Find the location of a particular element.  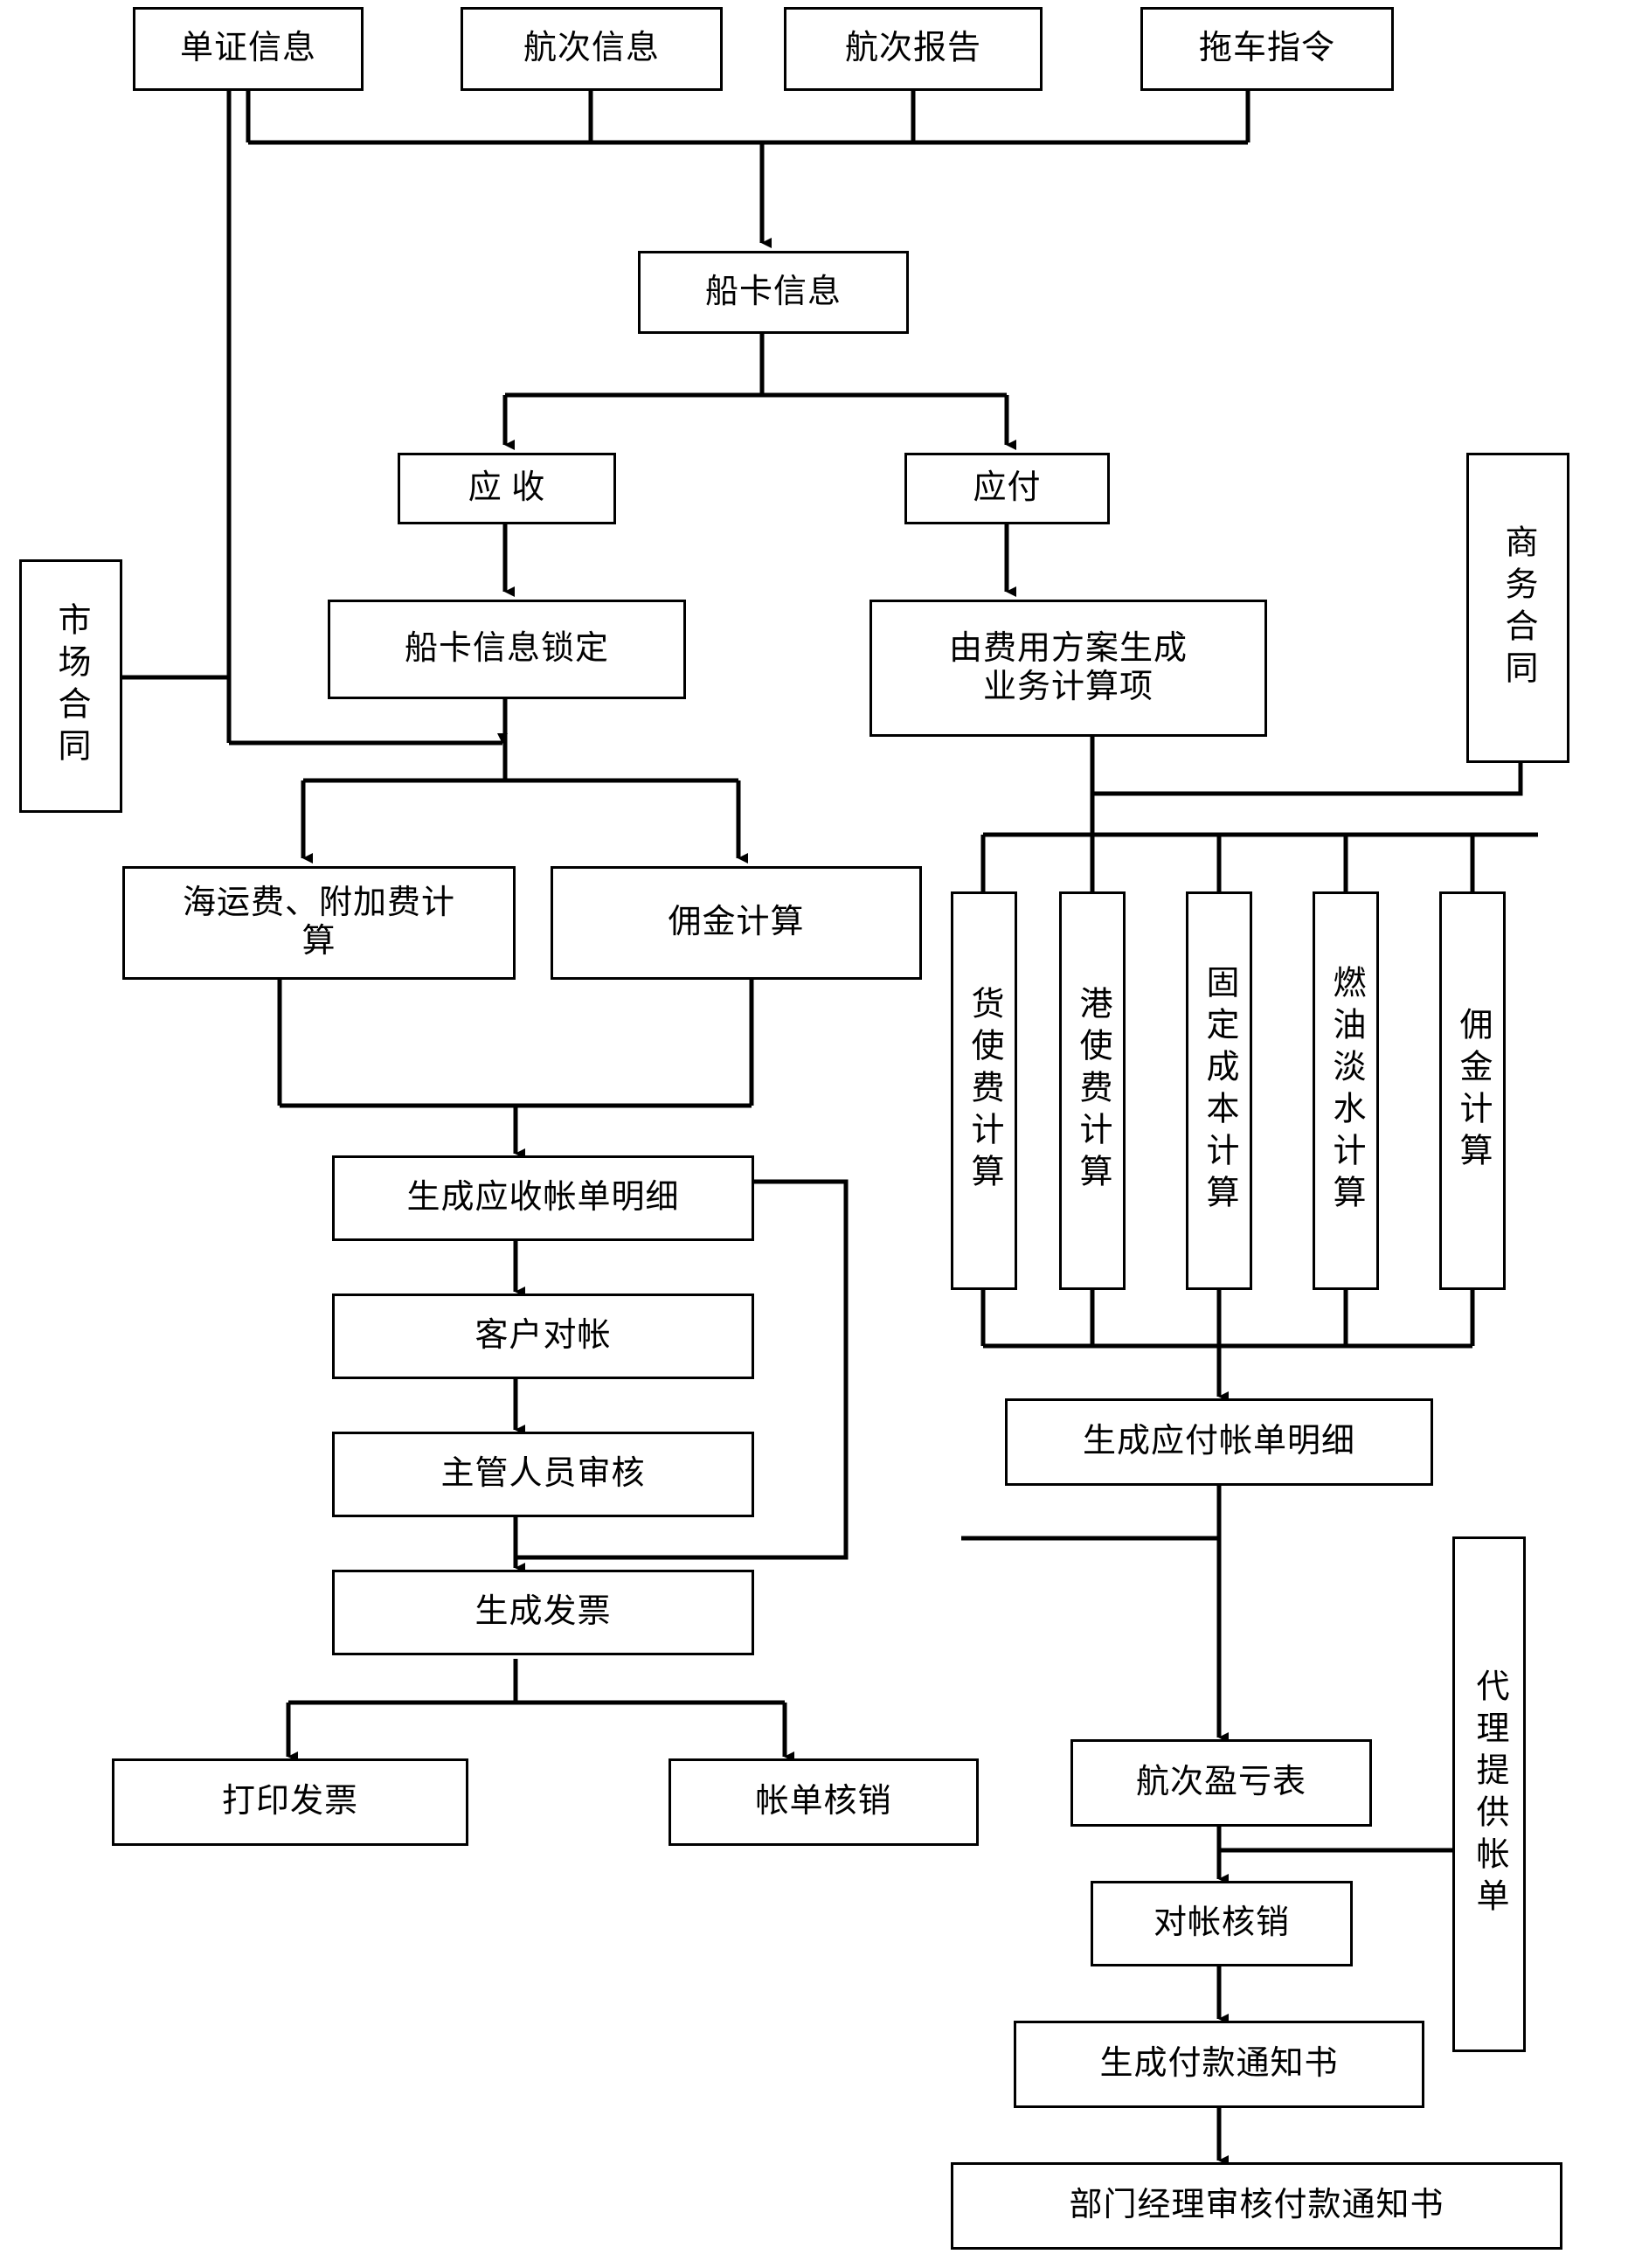

node-label: 生成付款通知书 is located at coordinates (1219, 2064).